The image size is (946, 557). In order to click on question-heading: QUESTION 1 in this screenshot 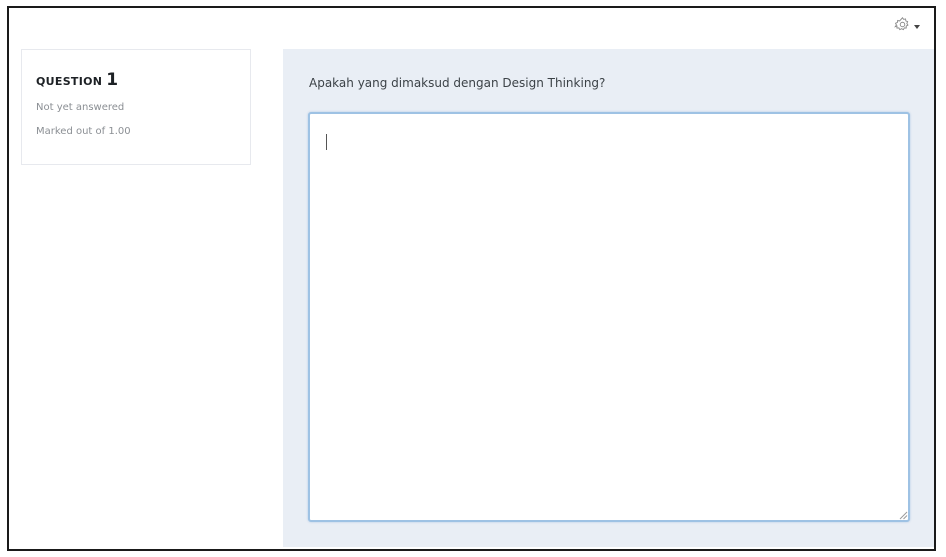, I will do `click(136, 80)`.